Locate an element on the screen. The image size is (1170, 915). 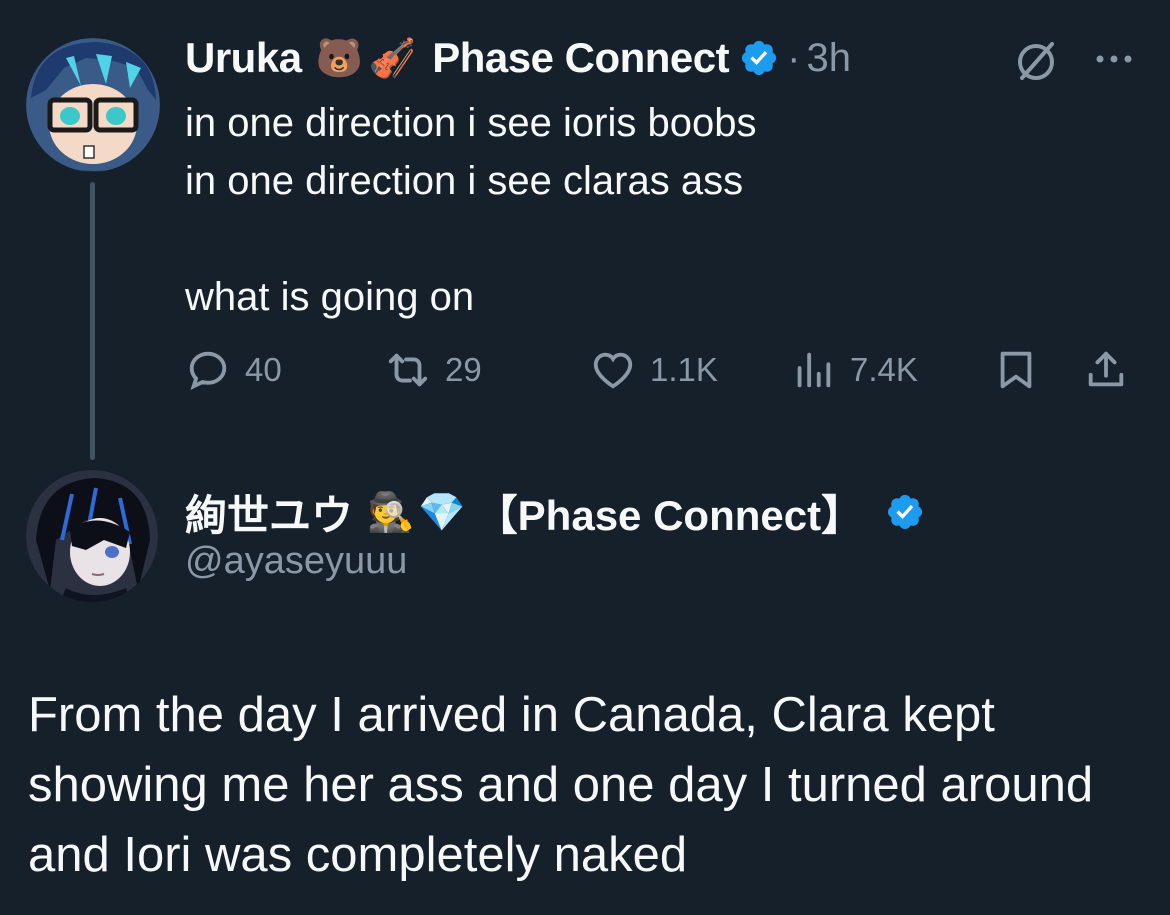
bear-emoji: 🐻 is located at coordinates (339, 57).